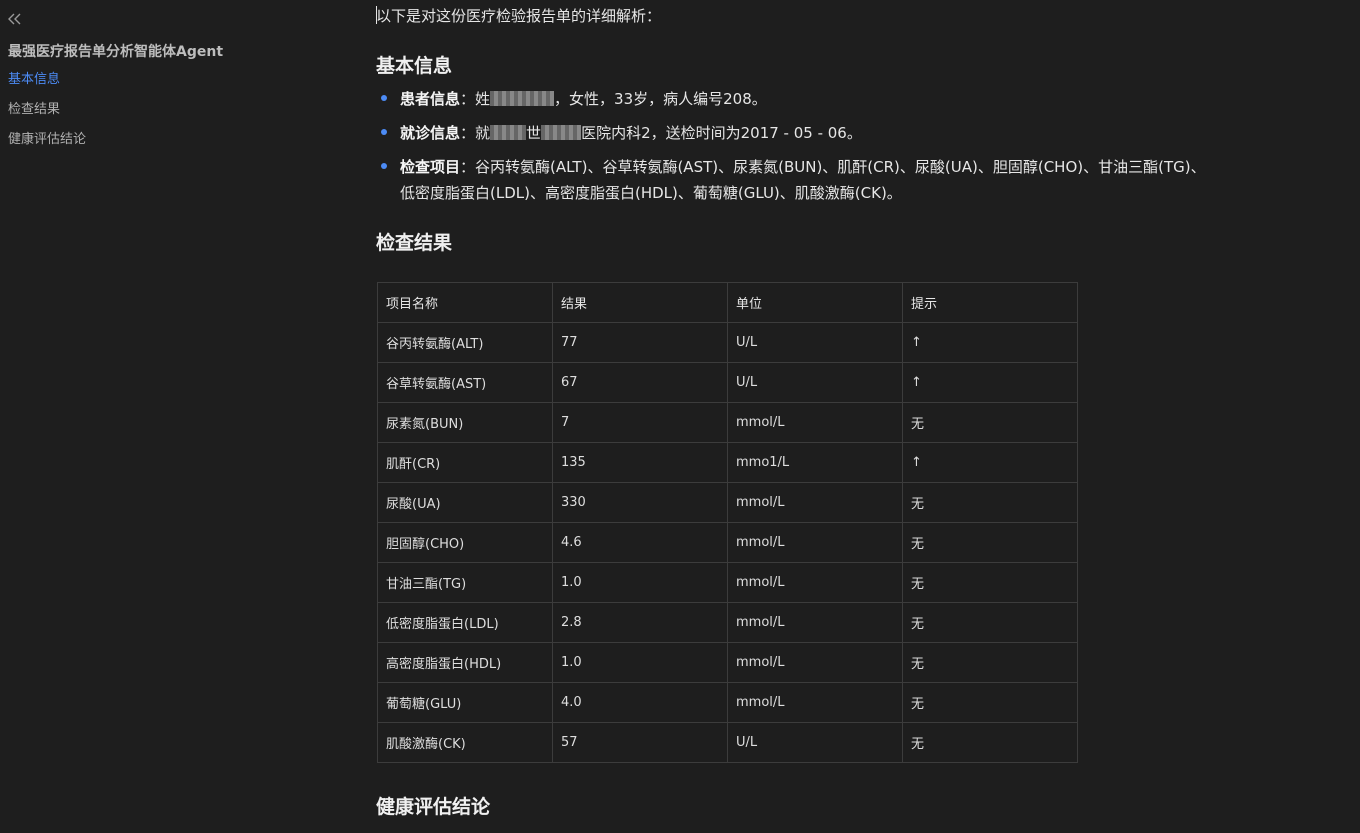  Describe the element at coordinates (815, 462) in the screenshot. I see `cell-unit: mmo1/L` at that location.